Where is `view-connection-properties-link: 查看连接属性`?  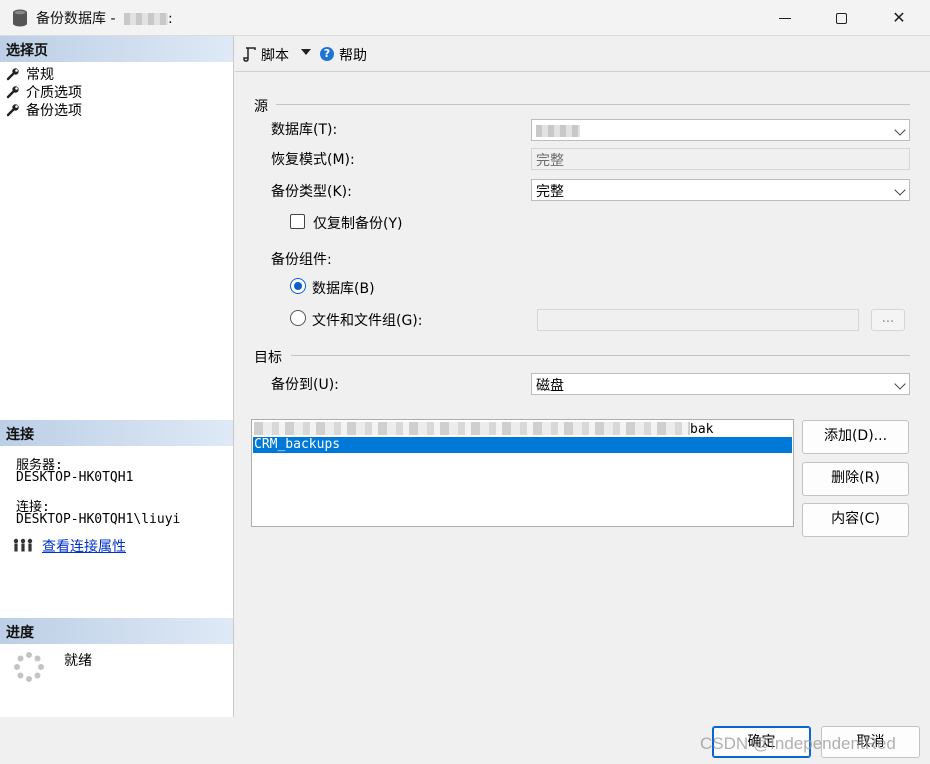 view-connection-properties-link: 查看连接属性 is located at coordinates (84, 546).